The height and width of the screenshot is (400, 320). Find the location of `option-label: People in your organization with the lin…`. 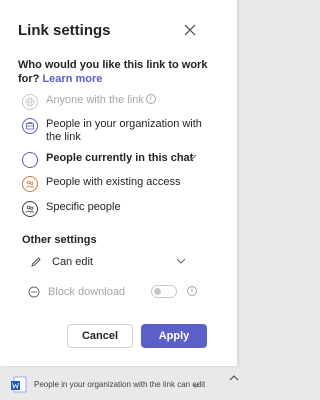

option-label: People in your organization with the lin… is located at coordinates (124, 130).